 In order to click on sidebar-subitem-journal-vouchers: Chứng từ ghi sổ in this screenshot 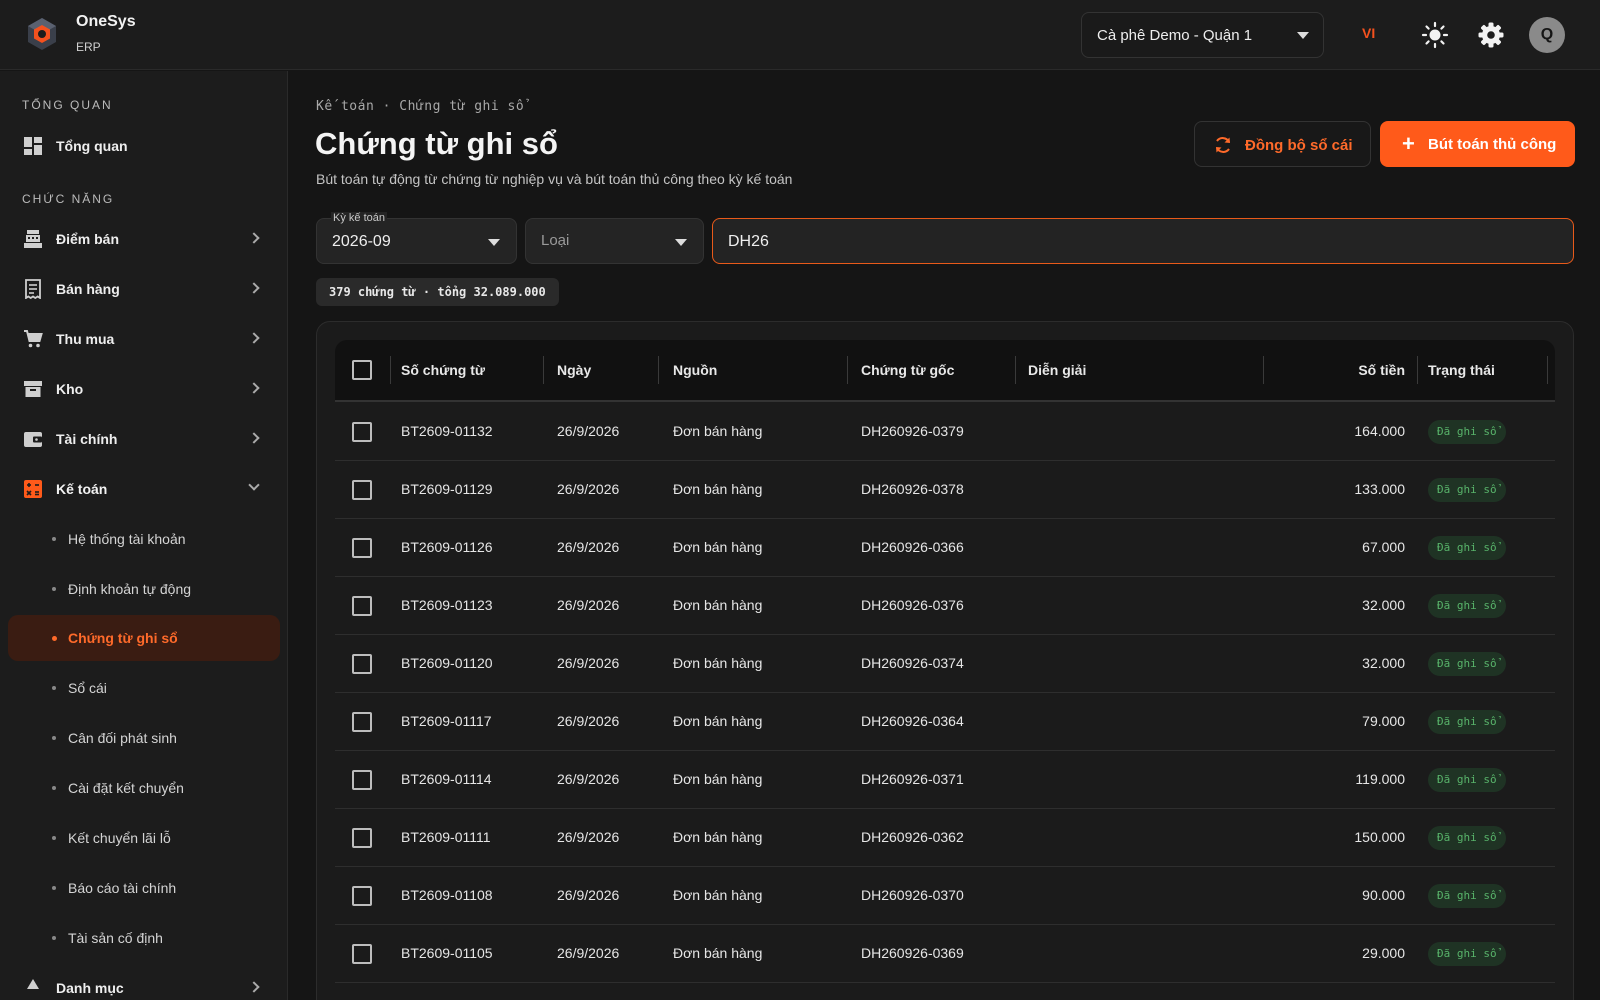, I will do `click(144, 638)`.